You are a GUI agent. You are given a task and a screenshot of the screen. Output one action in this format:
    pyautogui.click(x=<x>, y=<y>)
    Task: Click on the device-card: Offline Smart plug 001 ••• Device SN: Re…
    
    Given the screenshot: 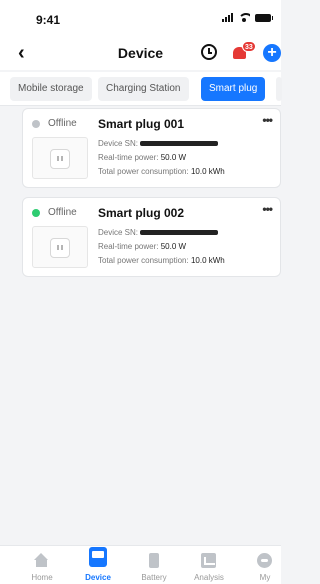 What is the action you would take?
    pyautogui.click(x=151, y=148)
    